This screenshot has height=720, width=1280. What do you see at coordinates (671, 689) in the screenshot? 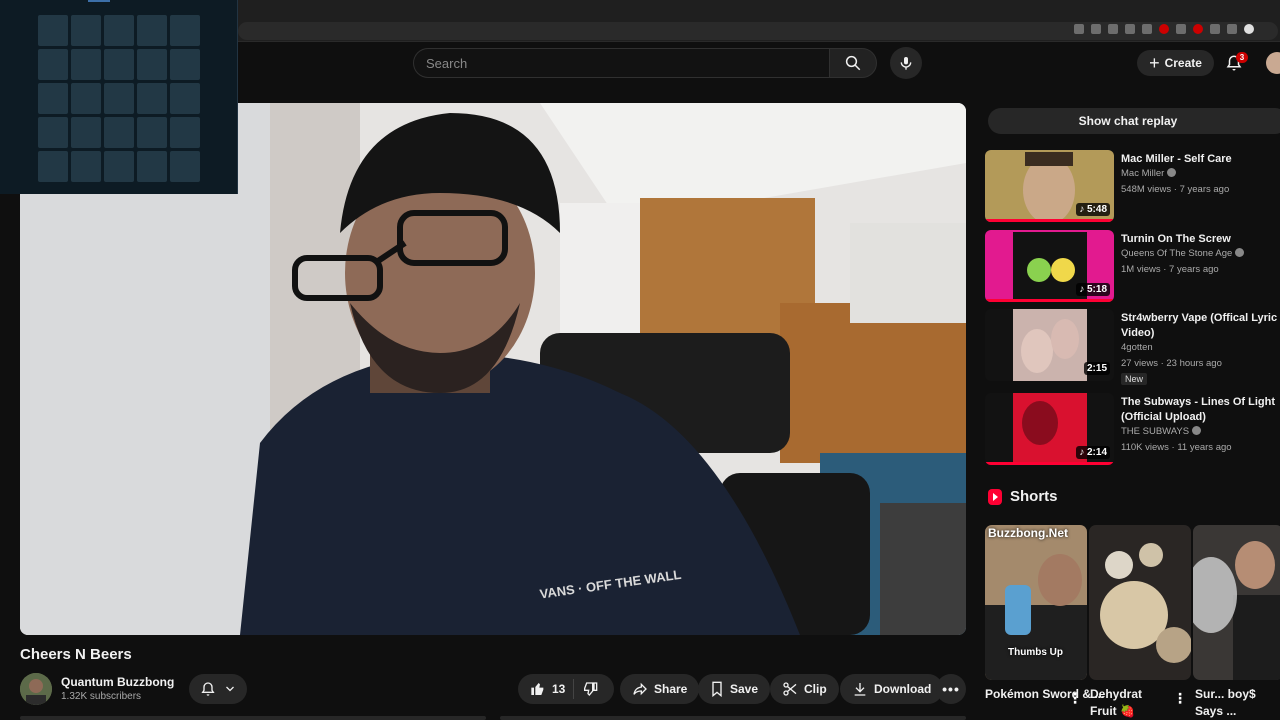
I see `share-label: Share` at bounding box center [671, 689].